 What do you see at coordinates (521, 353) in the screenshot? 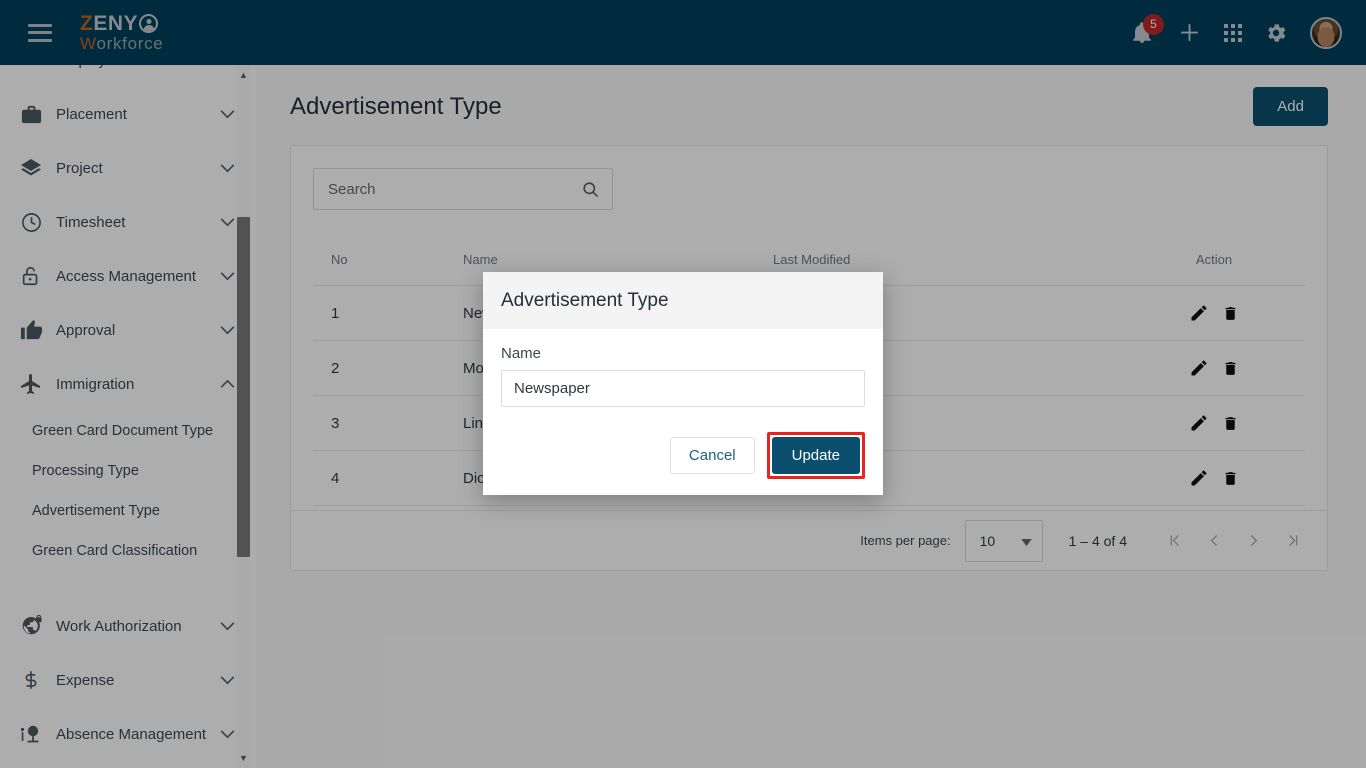
I see `name-field-label: Name` at bounding box center [521, 353].